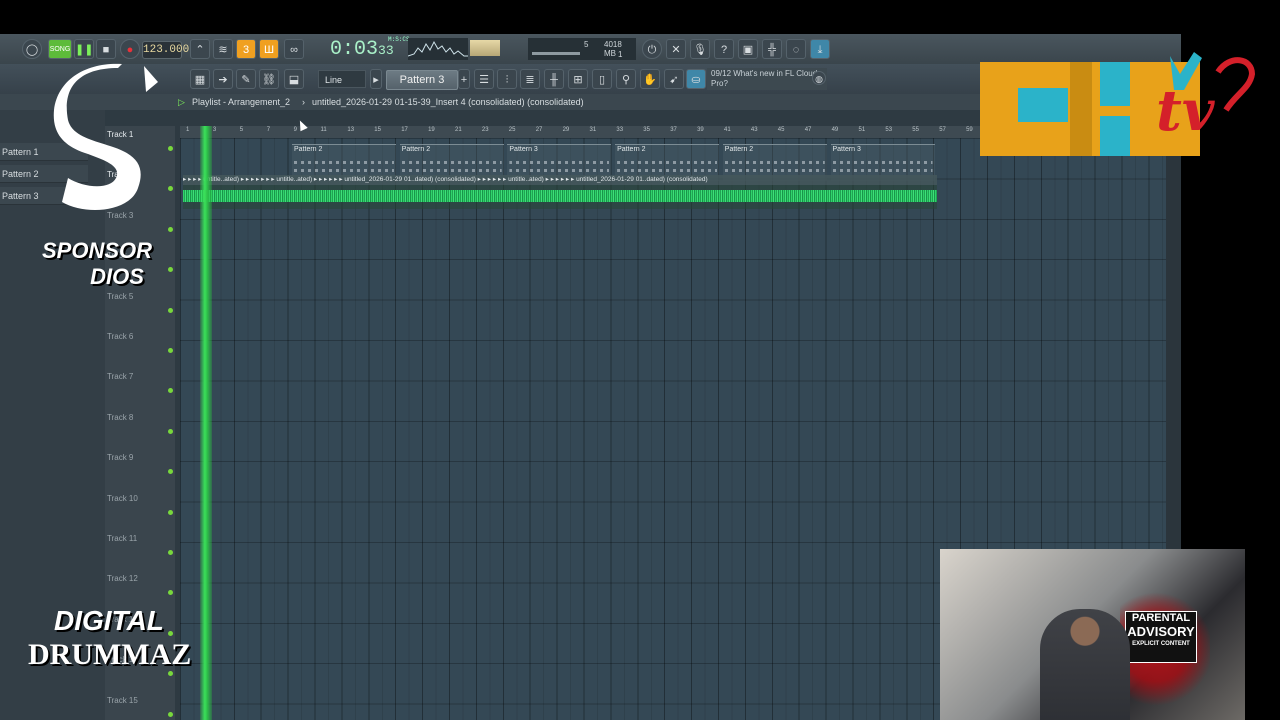  What do you see at coordinates (268, 130) in the screenshot?
I see `ruler-tick: 7` at bounding box center [268, 130].